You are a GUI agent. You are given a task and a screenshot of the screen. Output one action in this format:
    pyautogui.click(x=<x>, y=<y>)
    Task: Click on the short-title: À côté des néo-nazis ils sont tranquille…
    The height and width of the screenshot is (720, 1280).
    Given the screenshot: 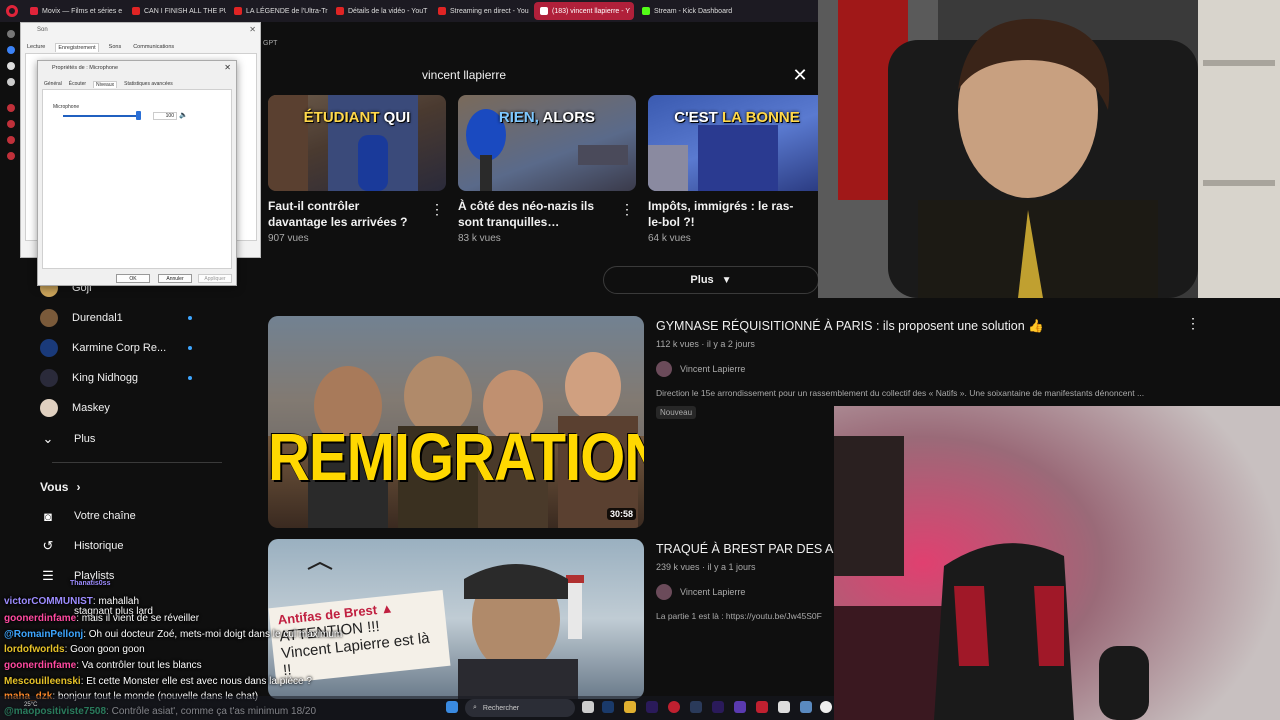 What is the action you would take?
    pyautogui.click(x=533, y=214)
    